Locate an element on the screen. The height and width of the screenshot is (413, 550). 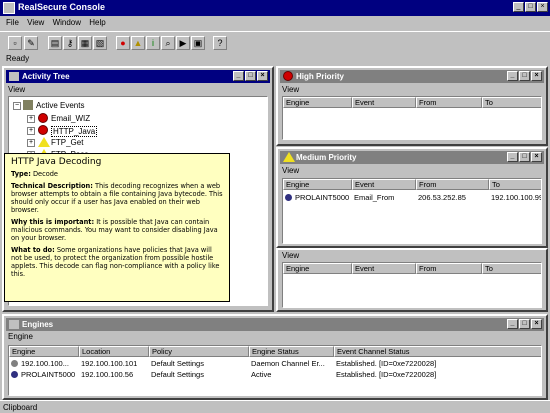
search-icon: ⌕ is located at coordinates (168, 43).